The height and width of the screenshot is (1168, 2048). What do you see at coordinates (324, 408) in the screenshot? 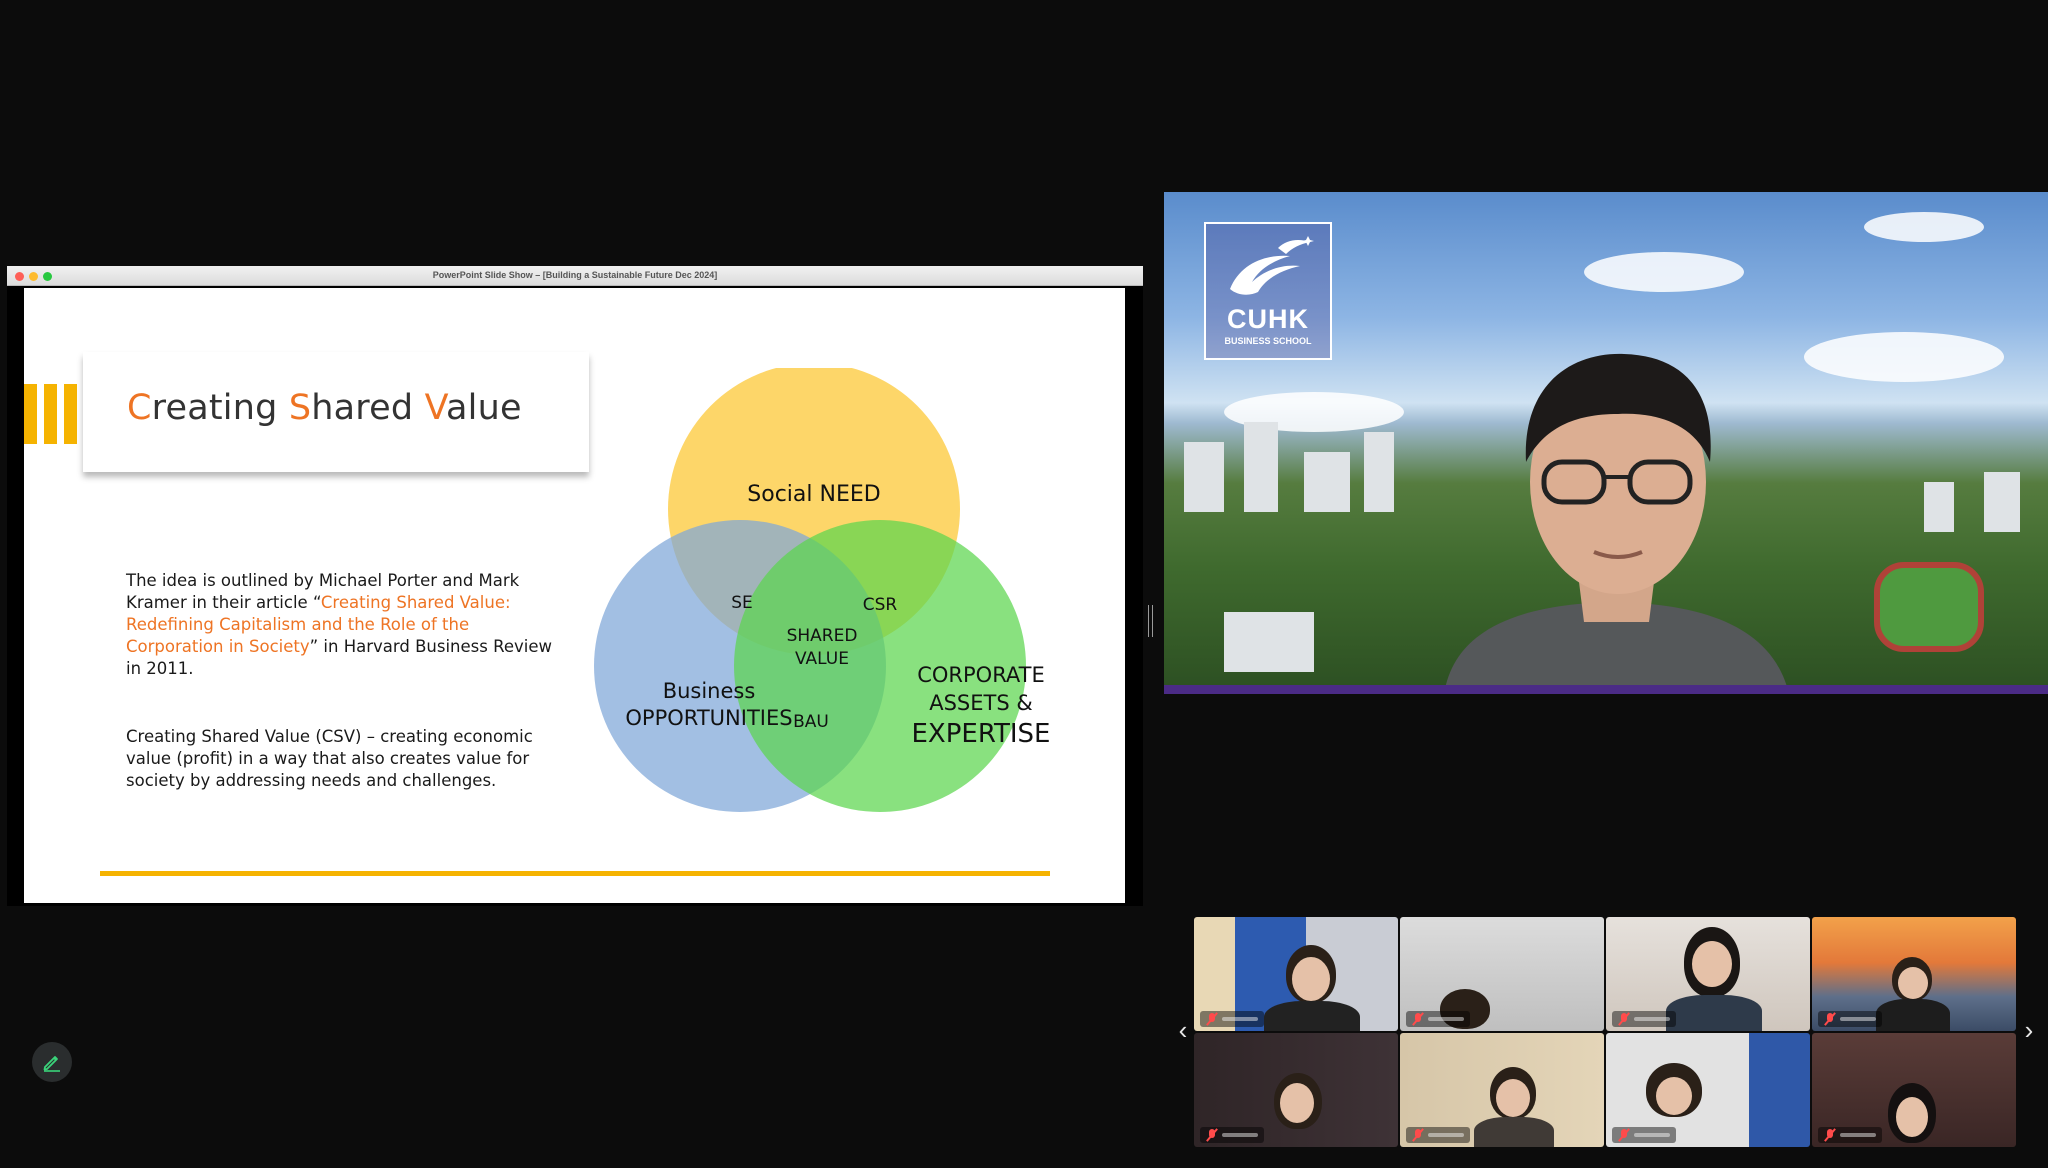
I see `slide-title: Creating Shared Value` at bounding box center [324, 408].